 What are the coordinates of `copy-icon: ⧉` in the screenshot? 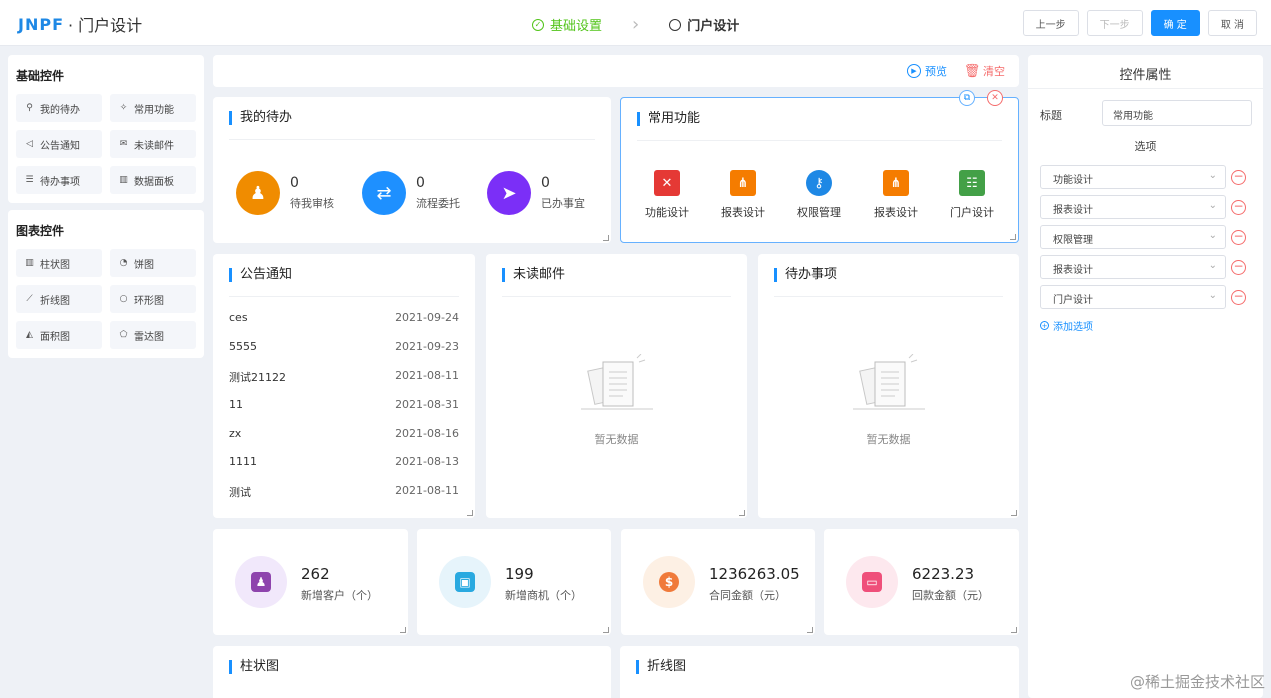 It's located at (967, 98).